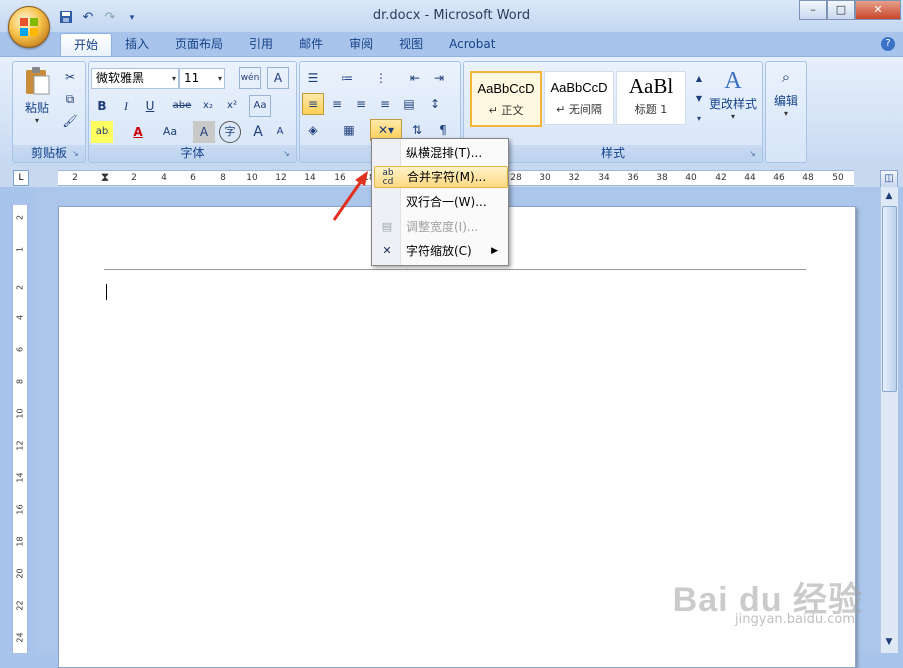 The height and width of the screenshot is (668, 903). Describe the element at coordinates (281, 178) in the screenshot. I see `ruler-tick: 12` at that location.